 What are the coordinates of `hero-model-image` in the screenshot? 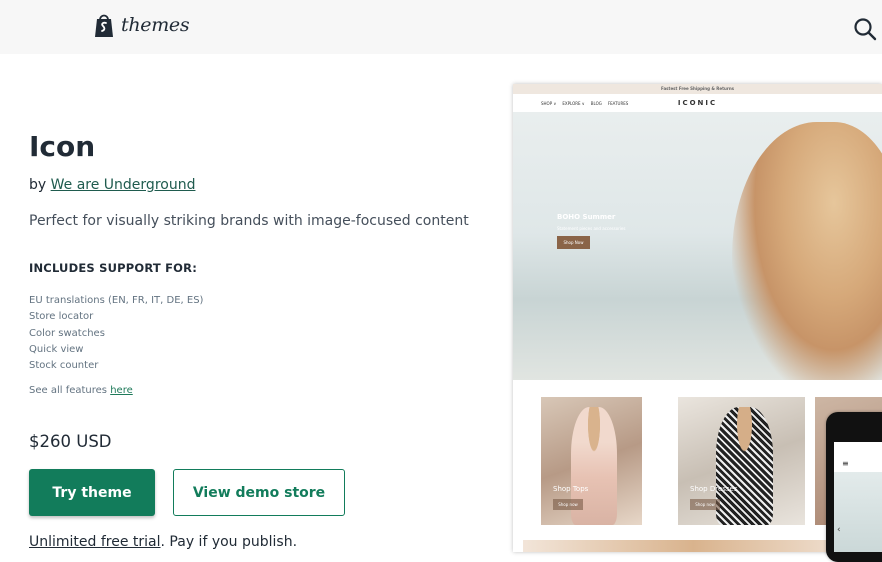 It's located at (807, 251).